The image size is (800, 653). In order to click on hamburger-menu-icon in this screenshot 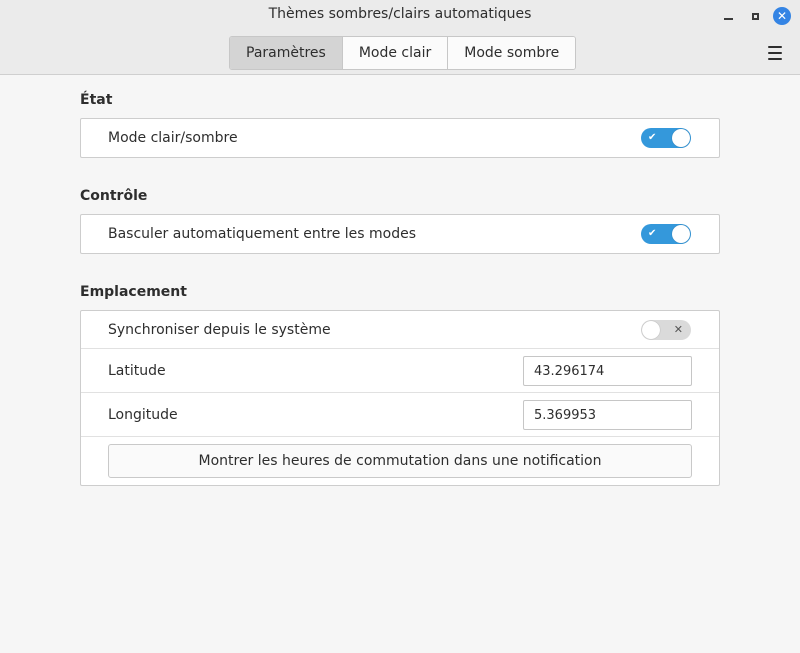, I will do `click(775, 53)`.